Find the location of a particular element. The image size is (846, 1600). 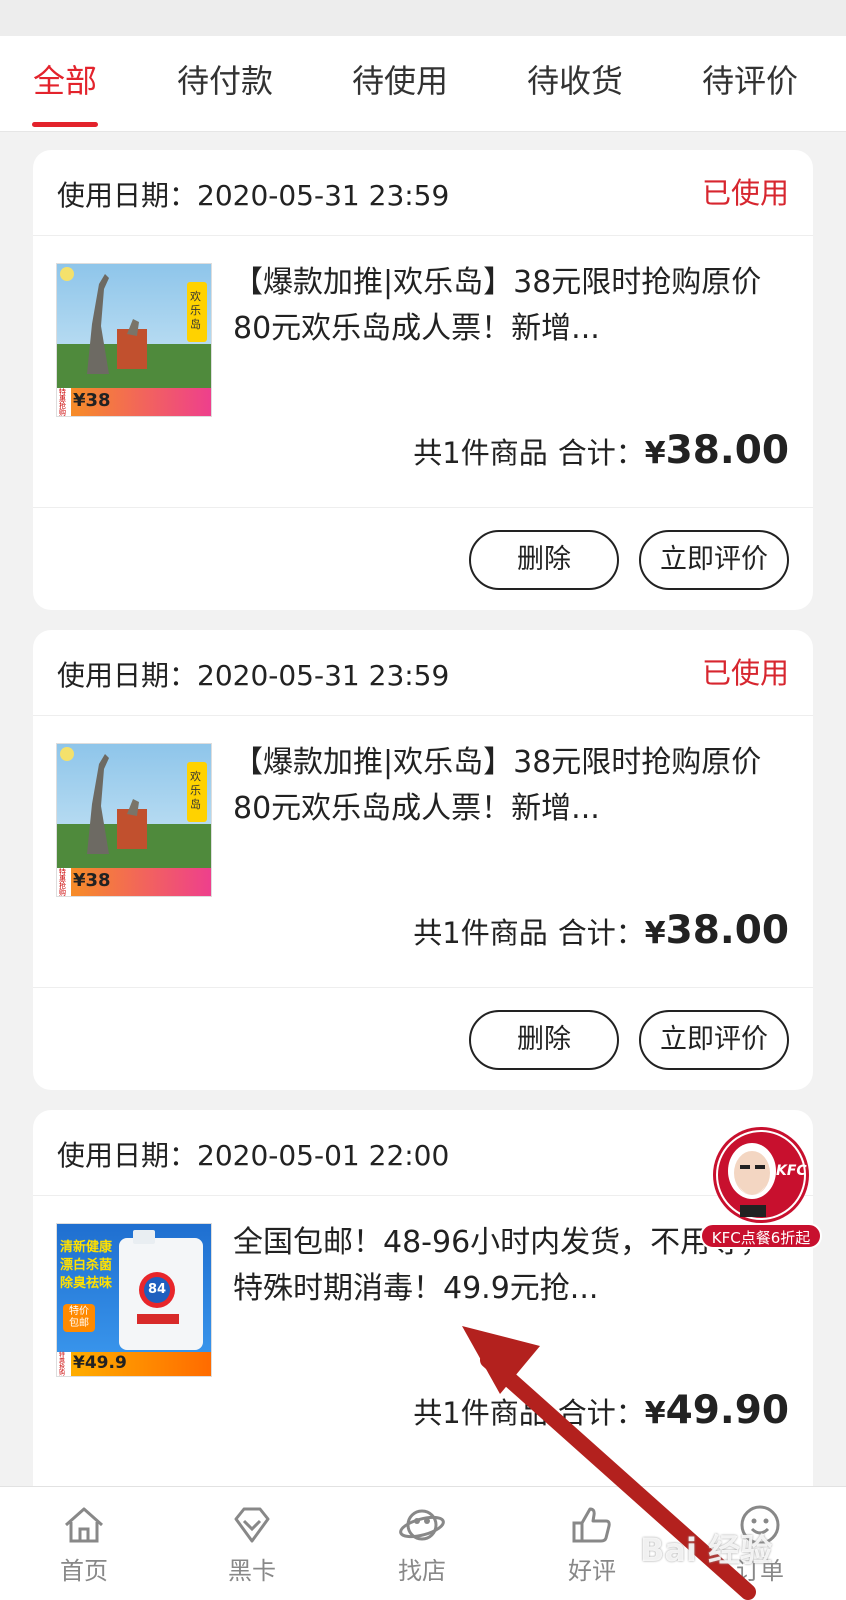

tab-pending-use: 待使用 is located at coordinates (400, 84).